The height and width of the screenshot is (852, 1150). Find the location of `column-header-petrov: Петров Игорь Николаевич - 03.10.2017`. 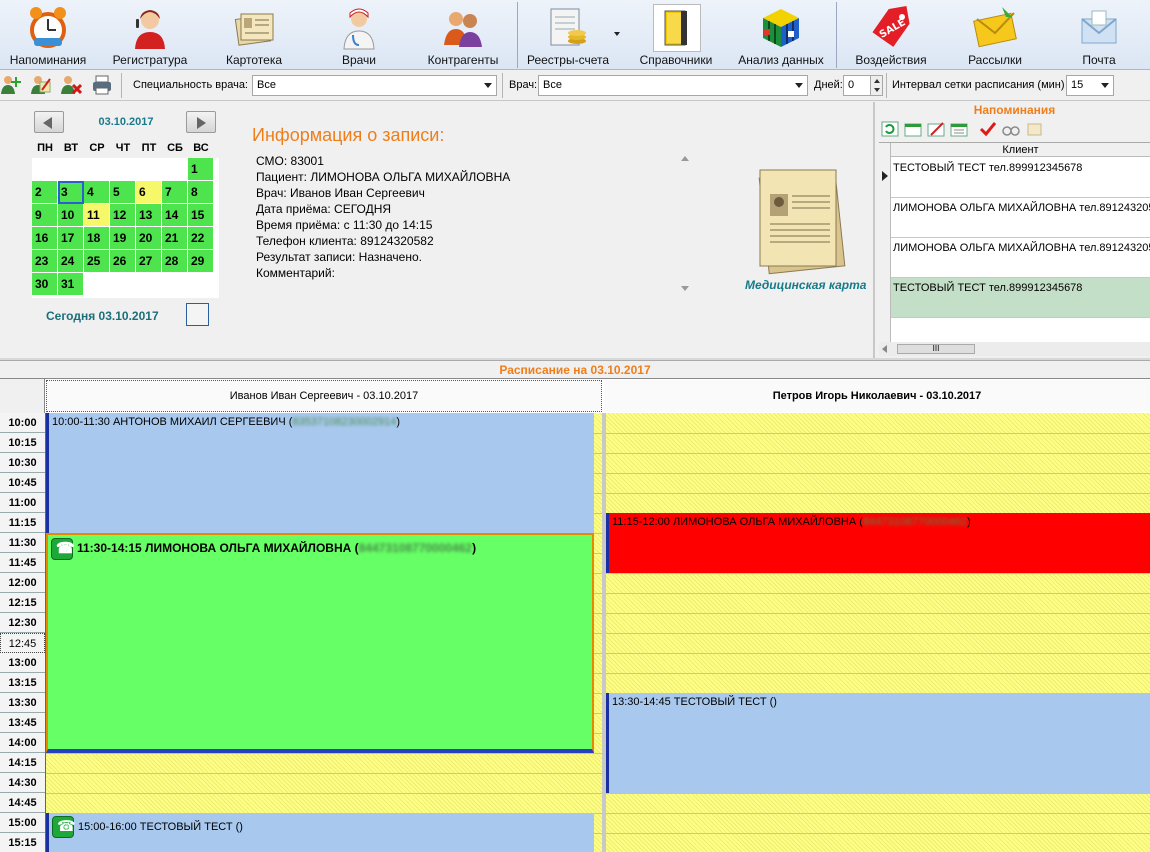

column-header-petrov: Петров Игорь Николаевич - 03.10.2017 is located at coordinates (877, 396).